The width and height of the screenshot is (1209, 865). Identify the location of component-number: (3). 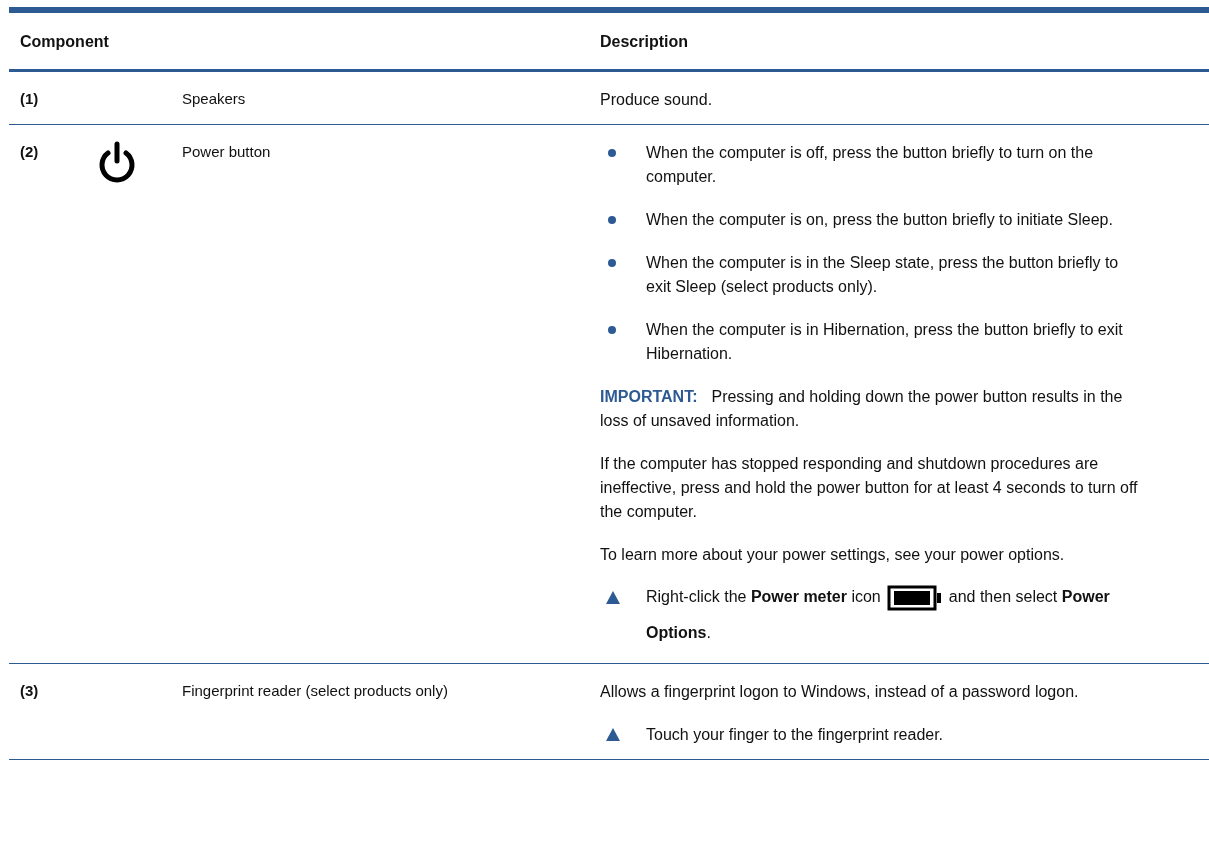
(29, 691).